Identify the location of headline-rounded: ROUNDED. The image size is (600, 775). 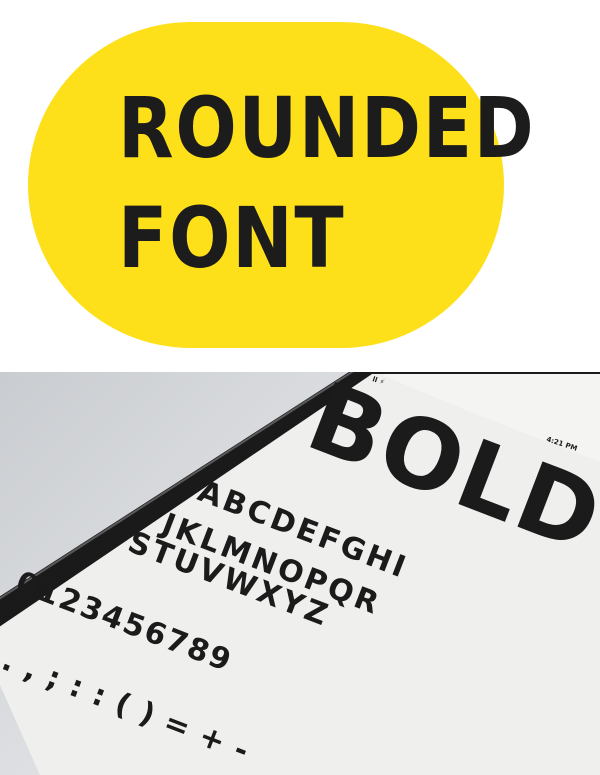
(327, 128).